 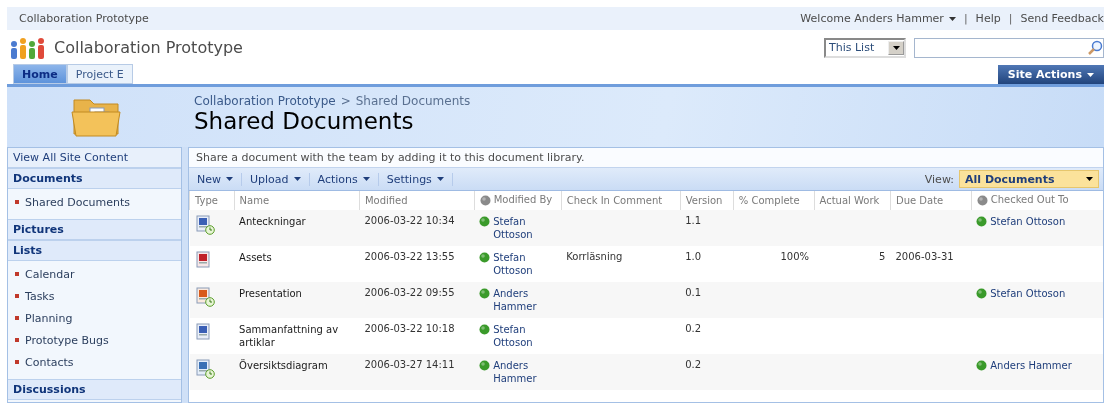 I want to click on toolbar-menu: Upload, so click(x=276, y=179).